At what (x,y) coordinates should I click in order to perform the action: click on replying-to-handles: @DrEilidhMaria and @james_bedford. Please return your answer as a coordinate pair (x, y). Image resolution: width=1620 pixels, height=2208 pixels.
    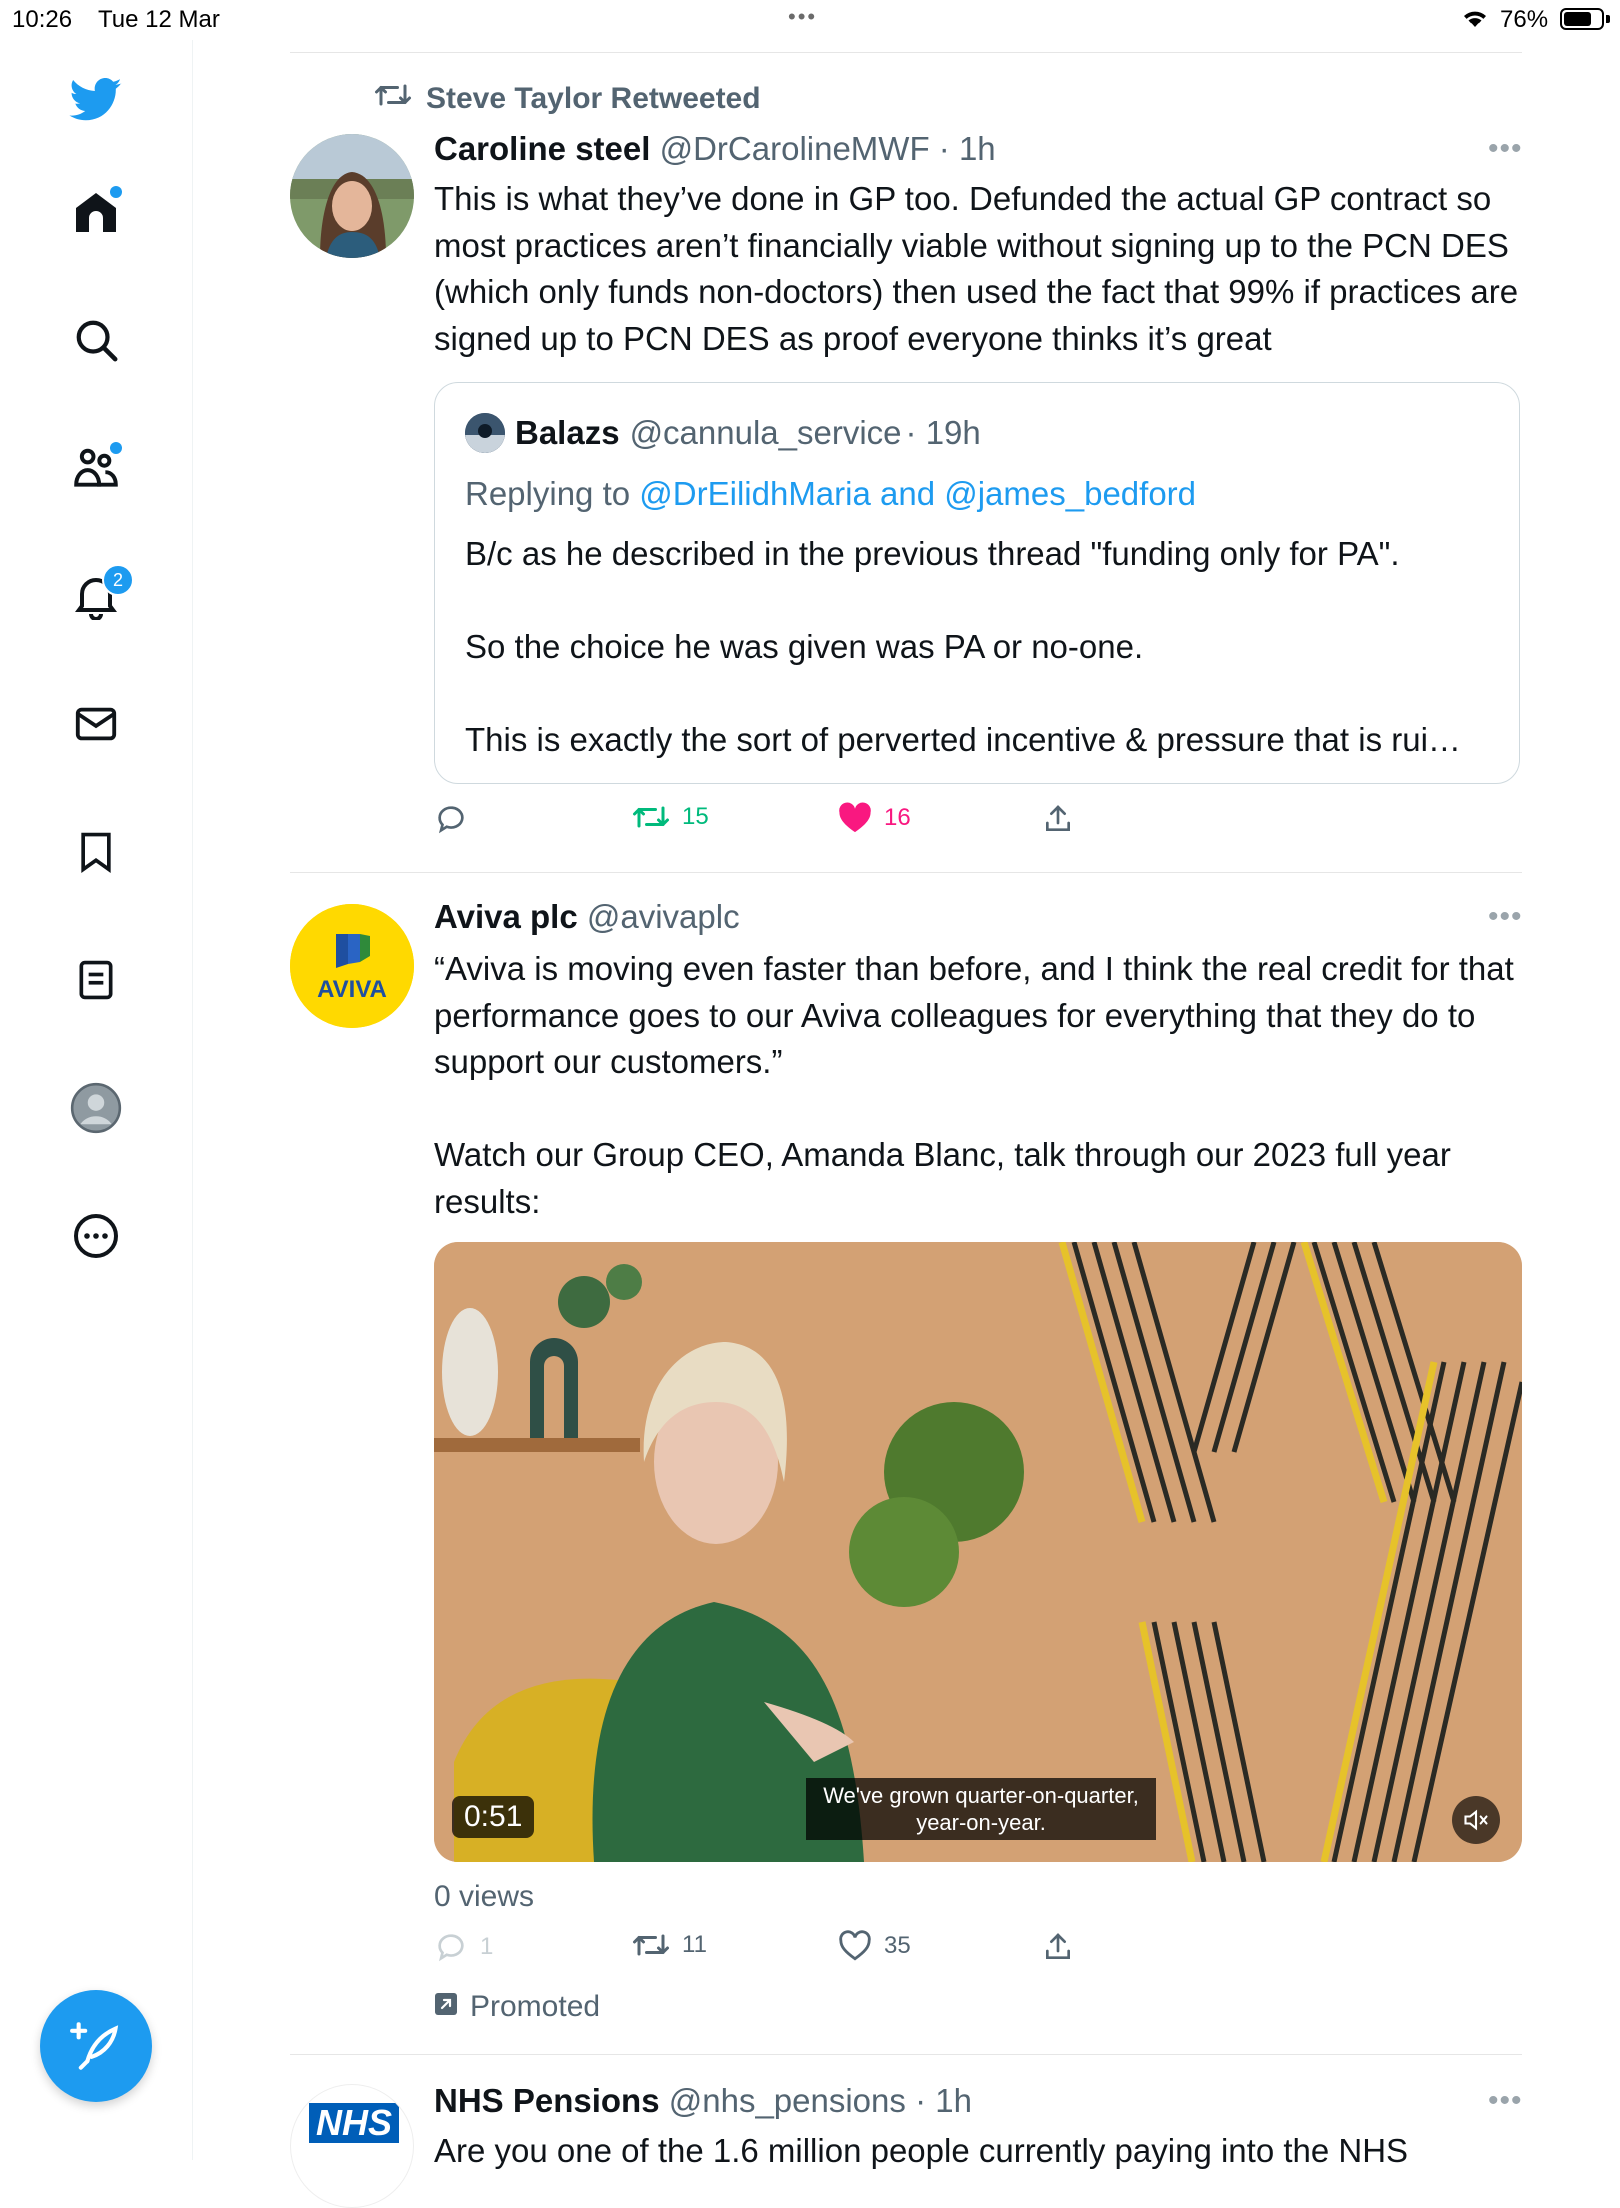
    Looking at the image, I should click on (917, 493).